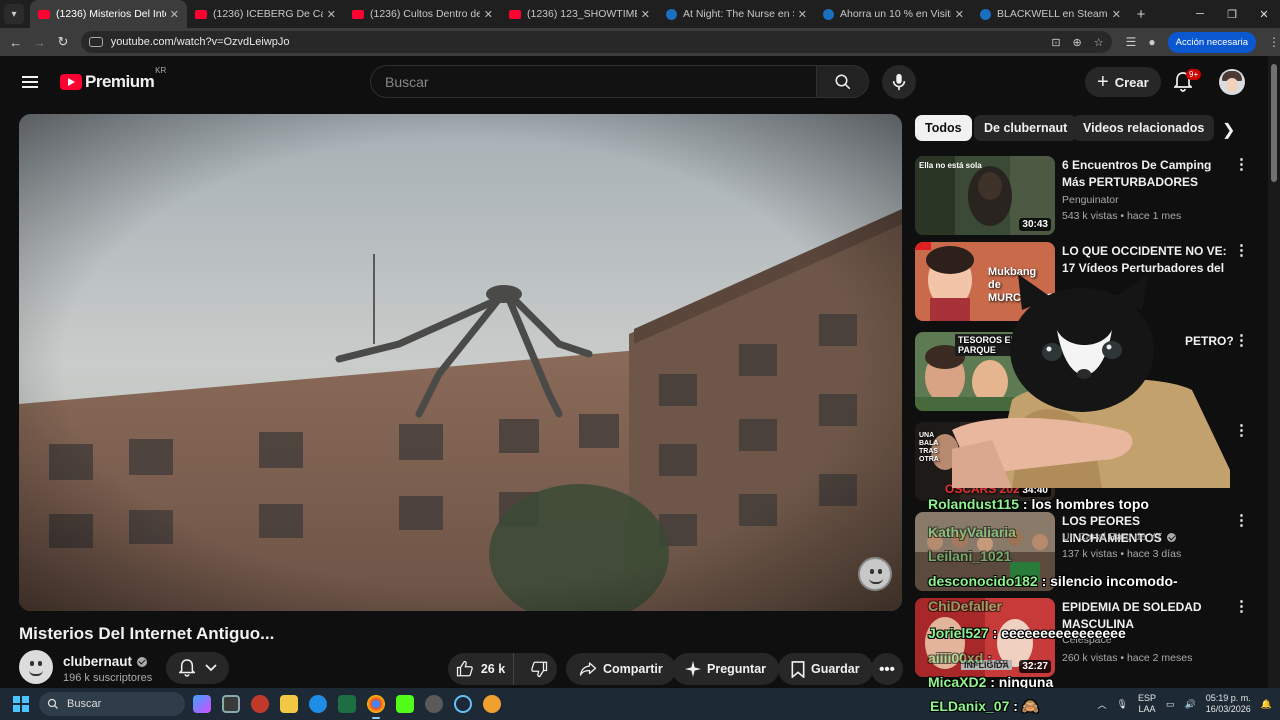 Image resolution: width=1280 pixels, height=720 pixels. Describe the element at coordinates (289, 704) in the screenshot. I see `file-explorer-icon` at that location.